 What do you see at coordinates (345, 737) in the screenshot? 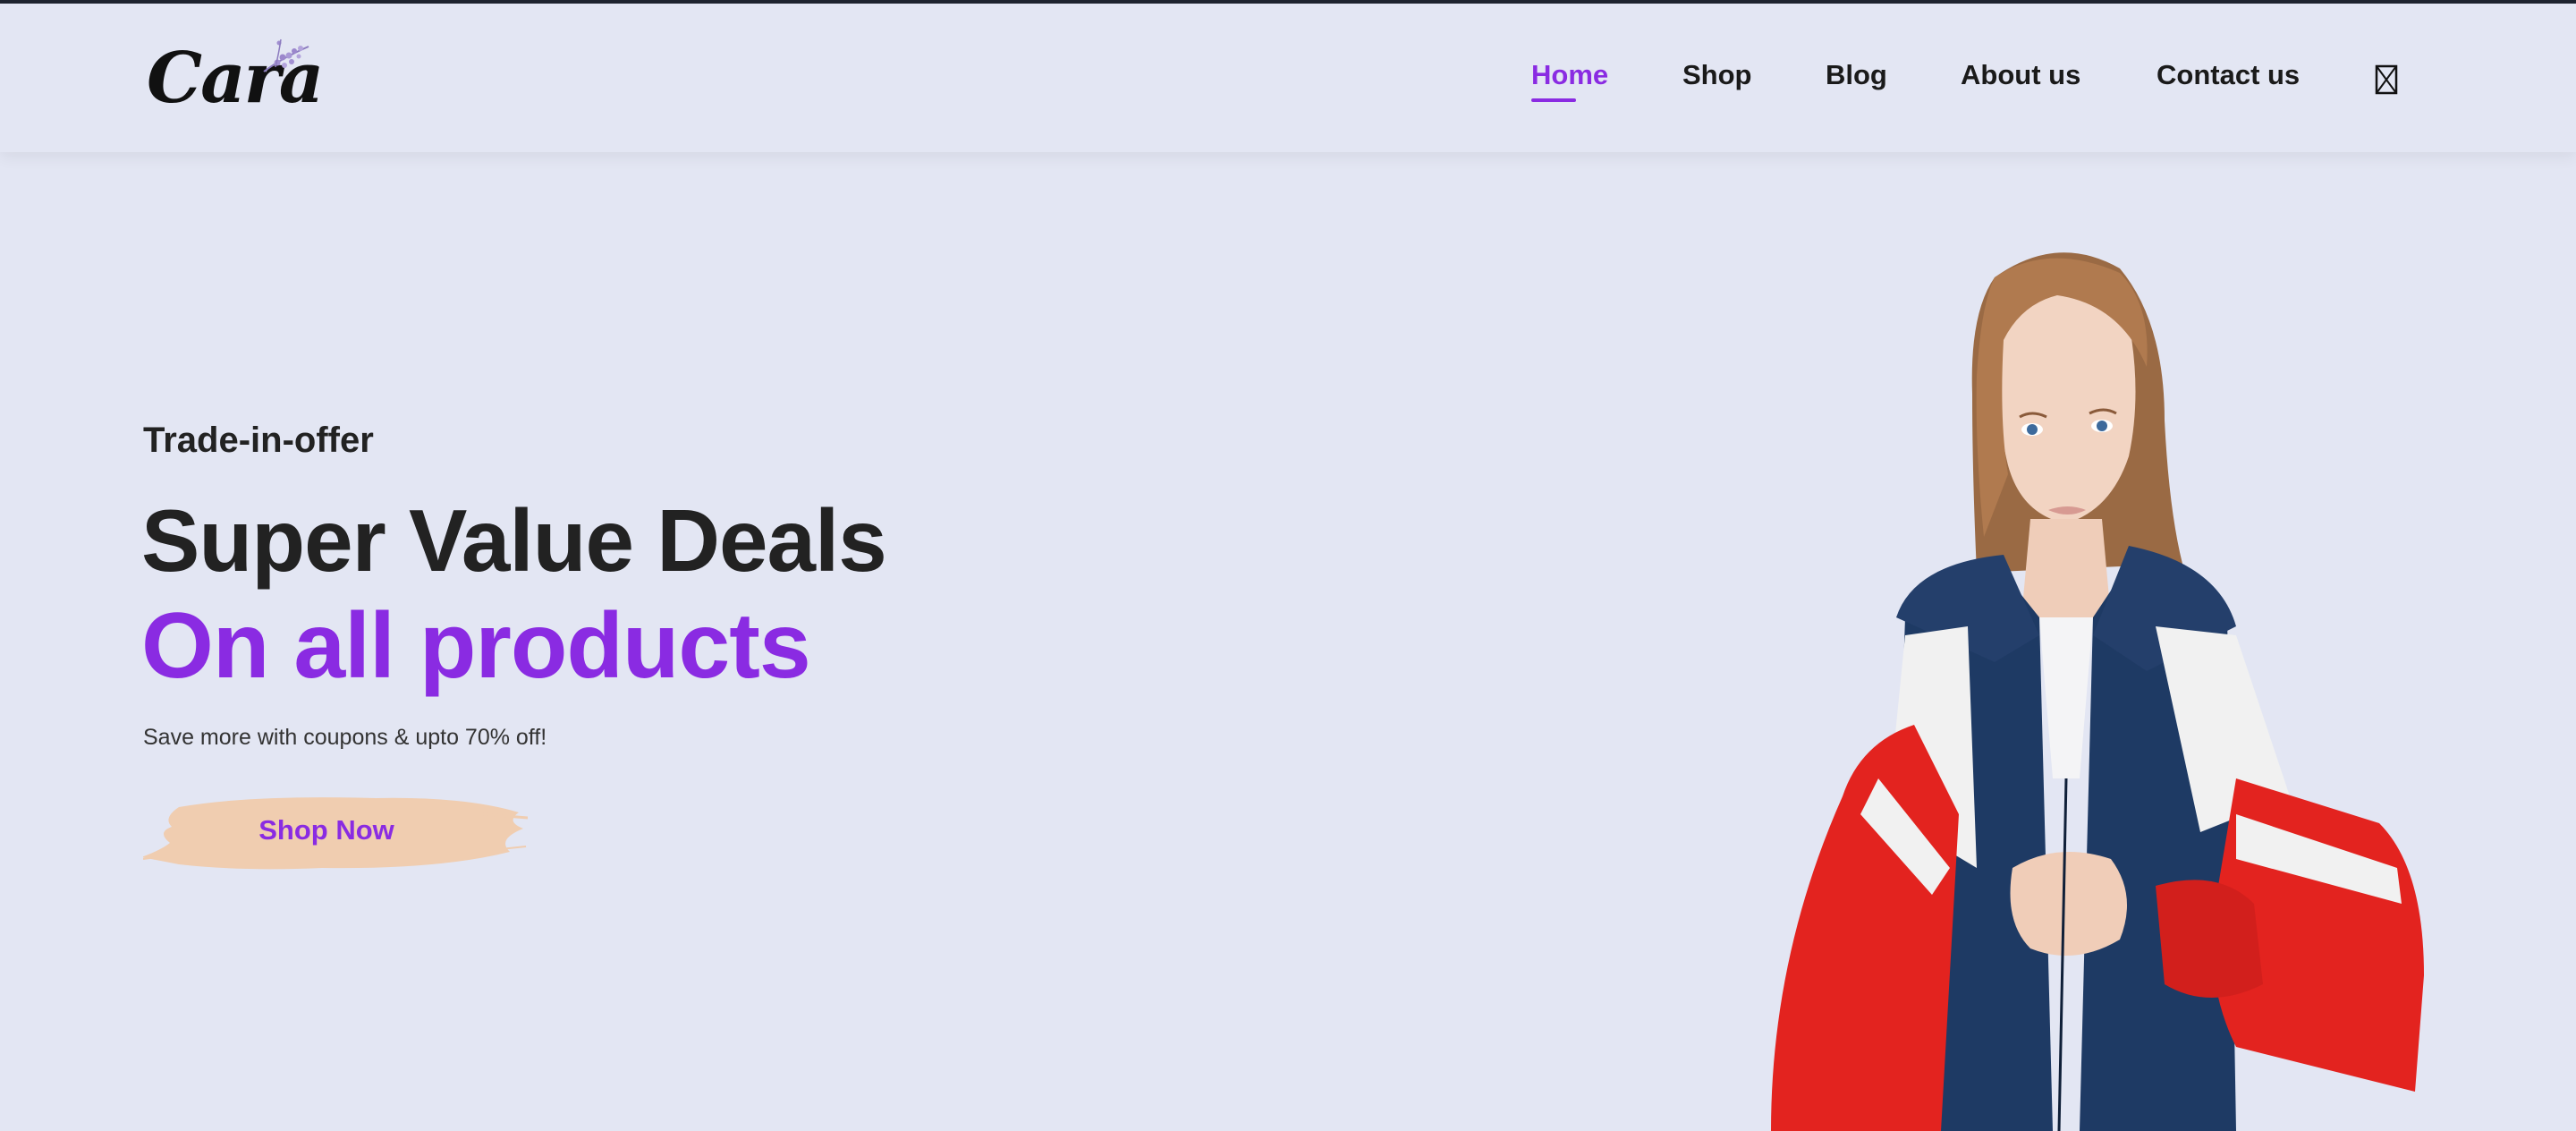
I see `hero-subtext: Save more with coupons & upto 70% off!` at bounding box center [345, 737].